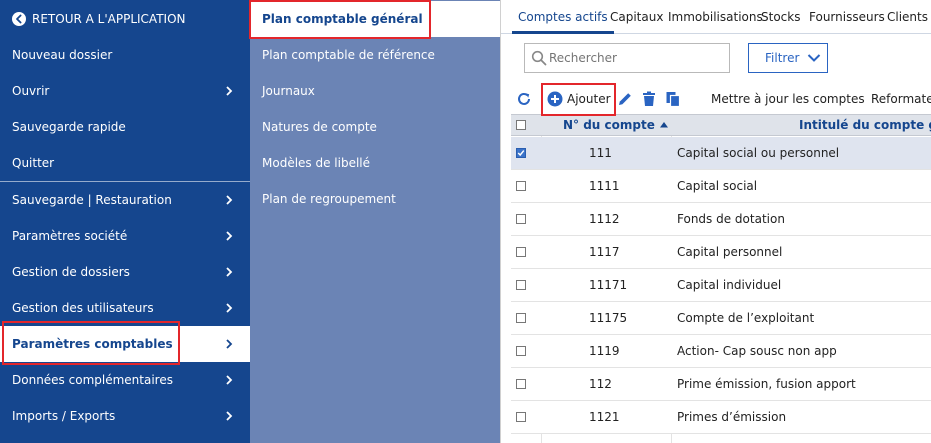 The width and height of the screenshot is (931, 443). I want to click on table-row: 1121 Primes d’émission, so click(721, 417).